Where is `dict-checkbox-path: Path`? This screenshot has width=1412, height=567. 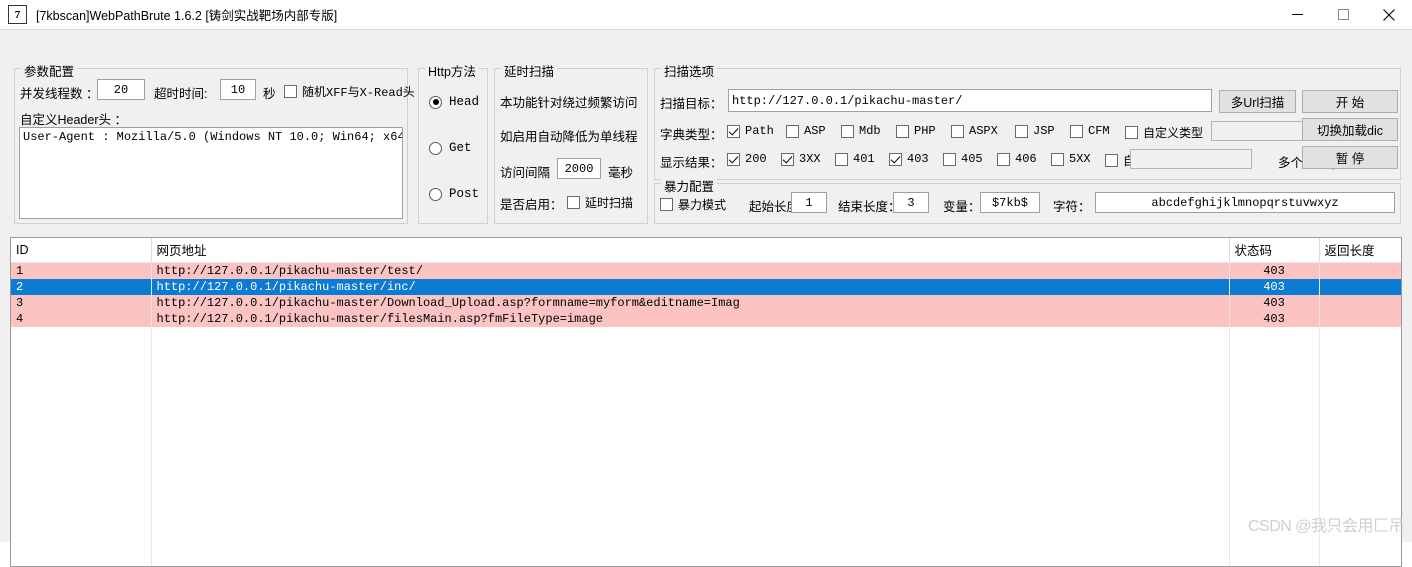 dict-checkbox-path: Path is located at coordinates (750, 131).